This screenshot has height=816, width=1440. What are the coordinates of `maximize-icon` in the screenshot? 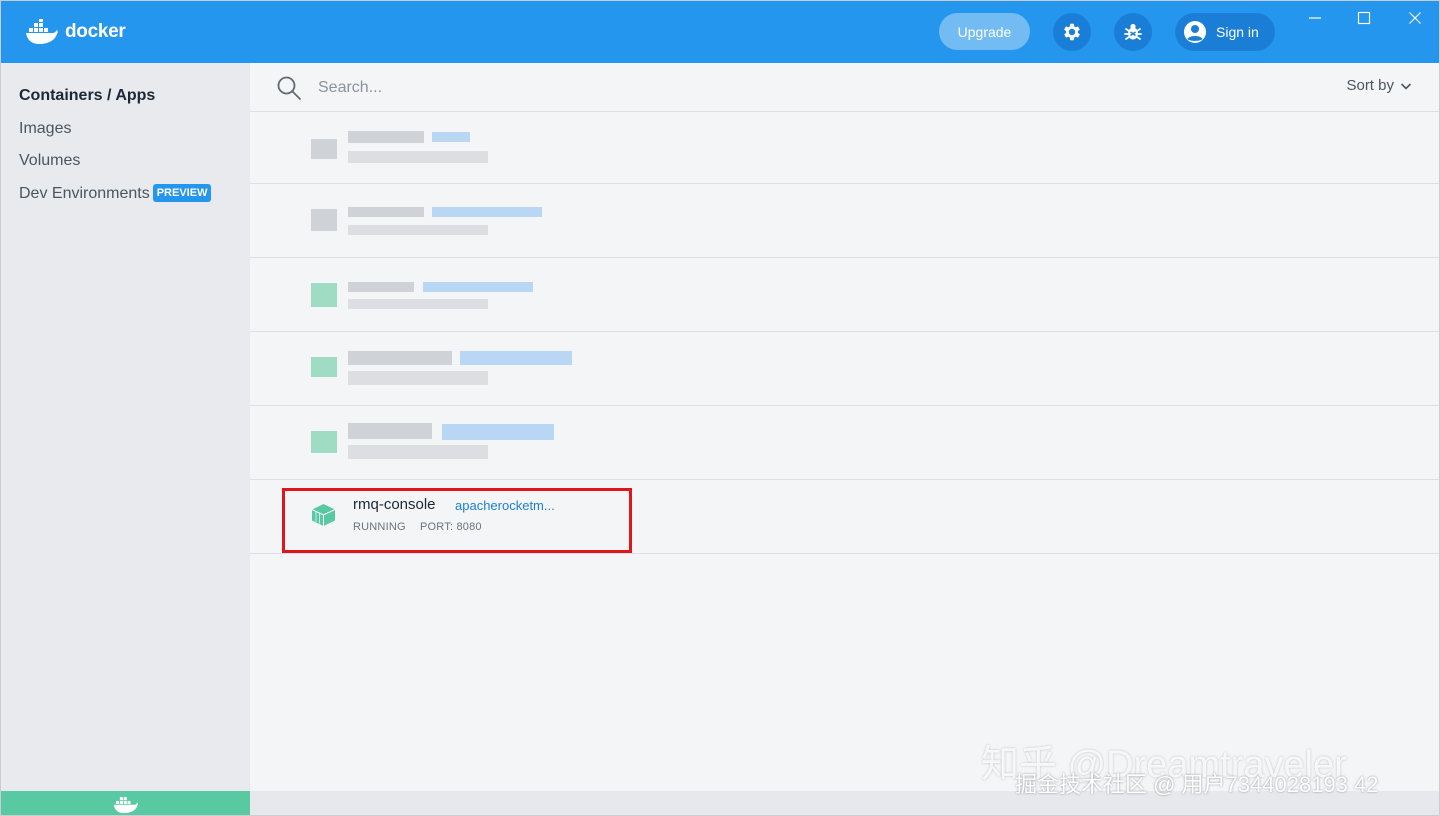 It's located at (1364, 18).